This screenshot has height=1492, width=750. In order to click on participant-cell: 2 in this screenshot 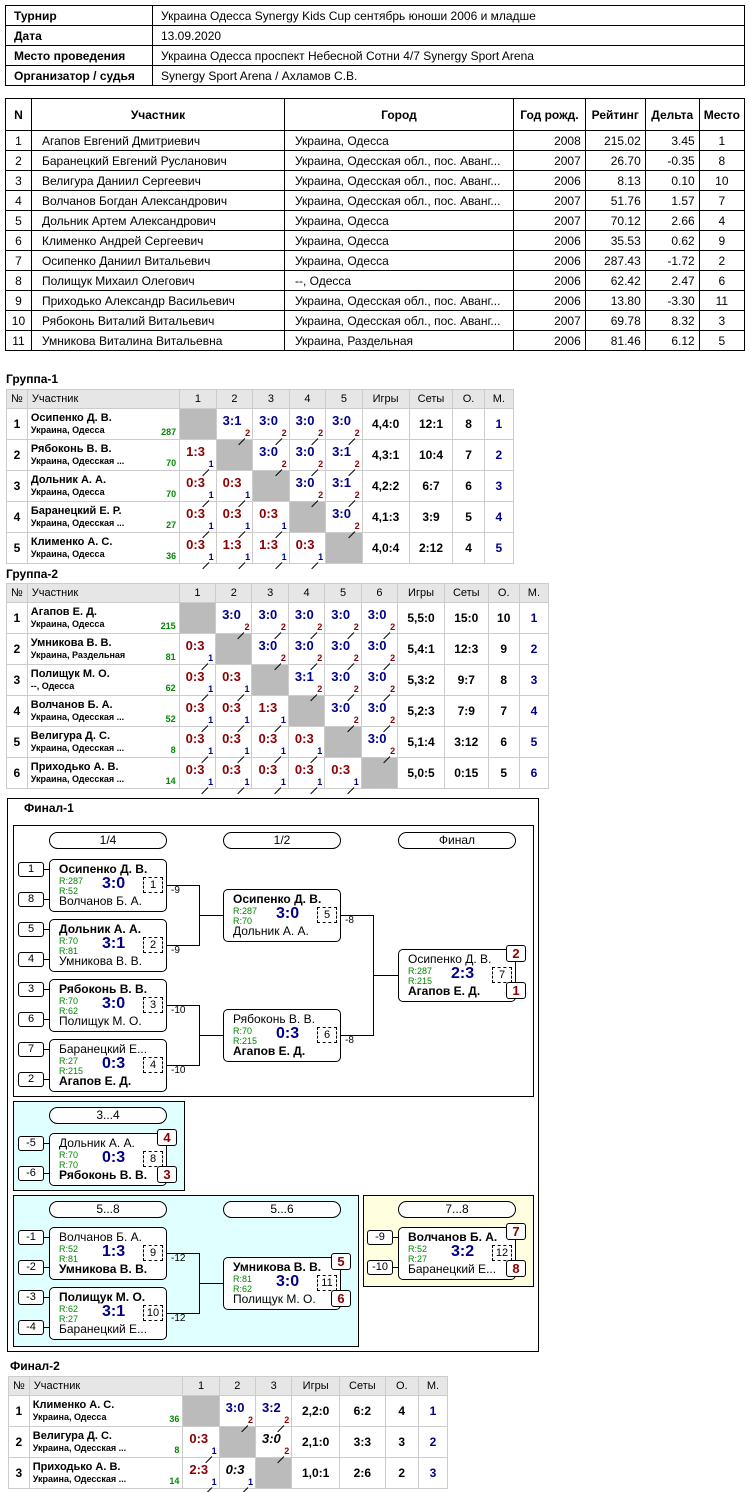, I will do `click(18, 160)`.